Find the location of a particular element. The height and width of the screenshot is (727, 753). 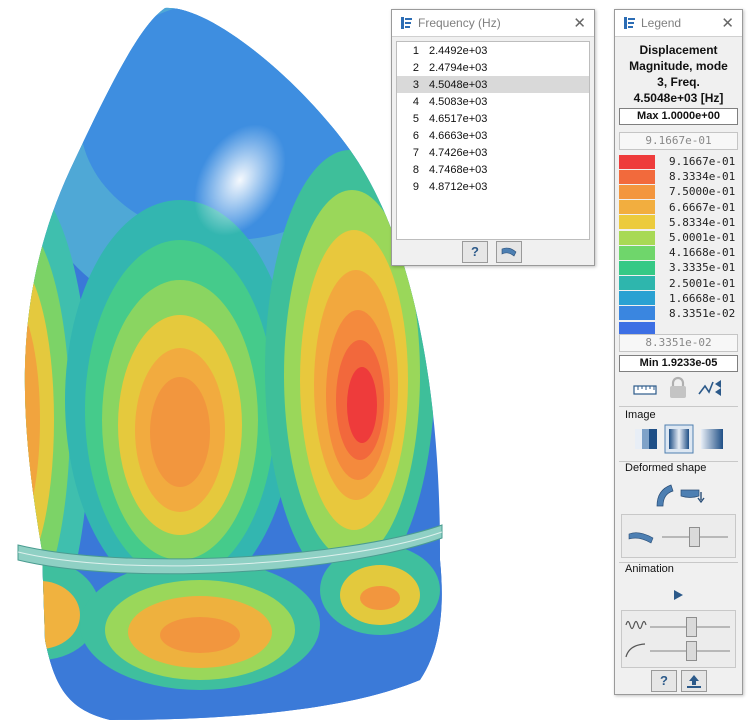

upper-limit-field: 9.1667e-01 is located at coordinates (678, 141).